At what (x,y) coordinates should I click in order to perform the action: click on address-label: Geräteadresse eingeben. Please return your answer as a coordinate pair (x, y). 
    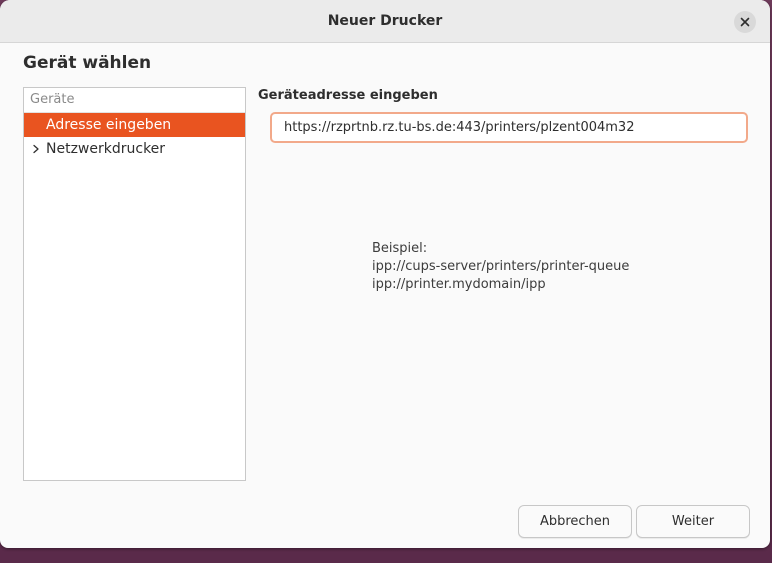
    Looking at the image, I should click on (348, 95).